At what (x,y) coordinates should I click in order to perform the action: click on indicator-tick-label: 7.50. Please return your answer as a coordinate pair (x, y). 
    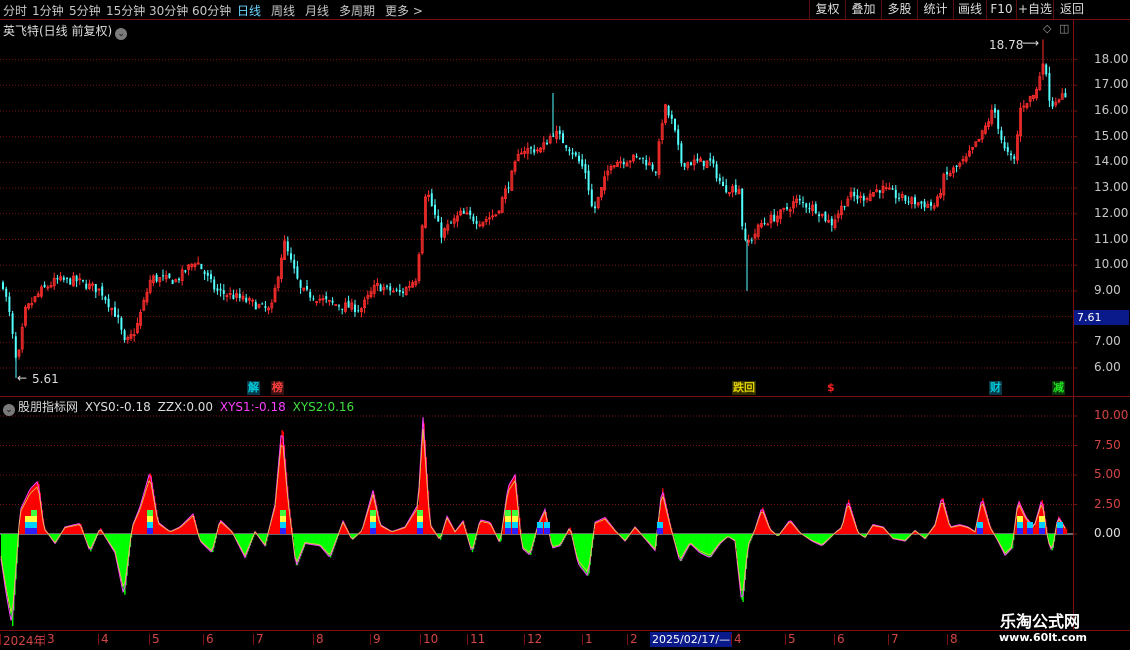
    Looking at the image, I should click on (1107, 444).